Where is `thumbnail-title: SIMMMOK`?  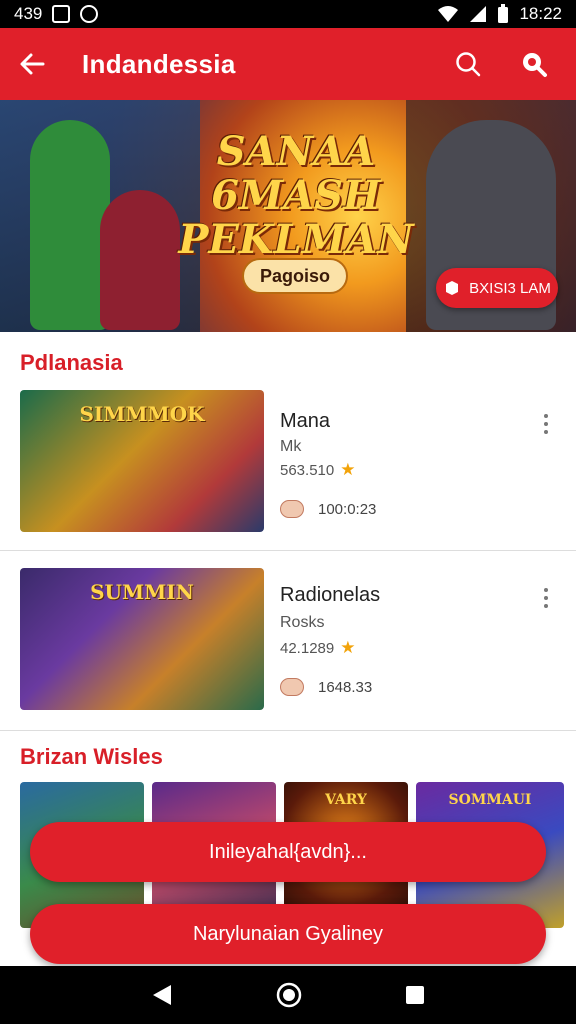 thumbnail-title: SIMMMOK is located at coordinates (142, 414).